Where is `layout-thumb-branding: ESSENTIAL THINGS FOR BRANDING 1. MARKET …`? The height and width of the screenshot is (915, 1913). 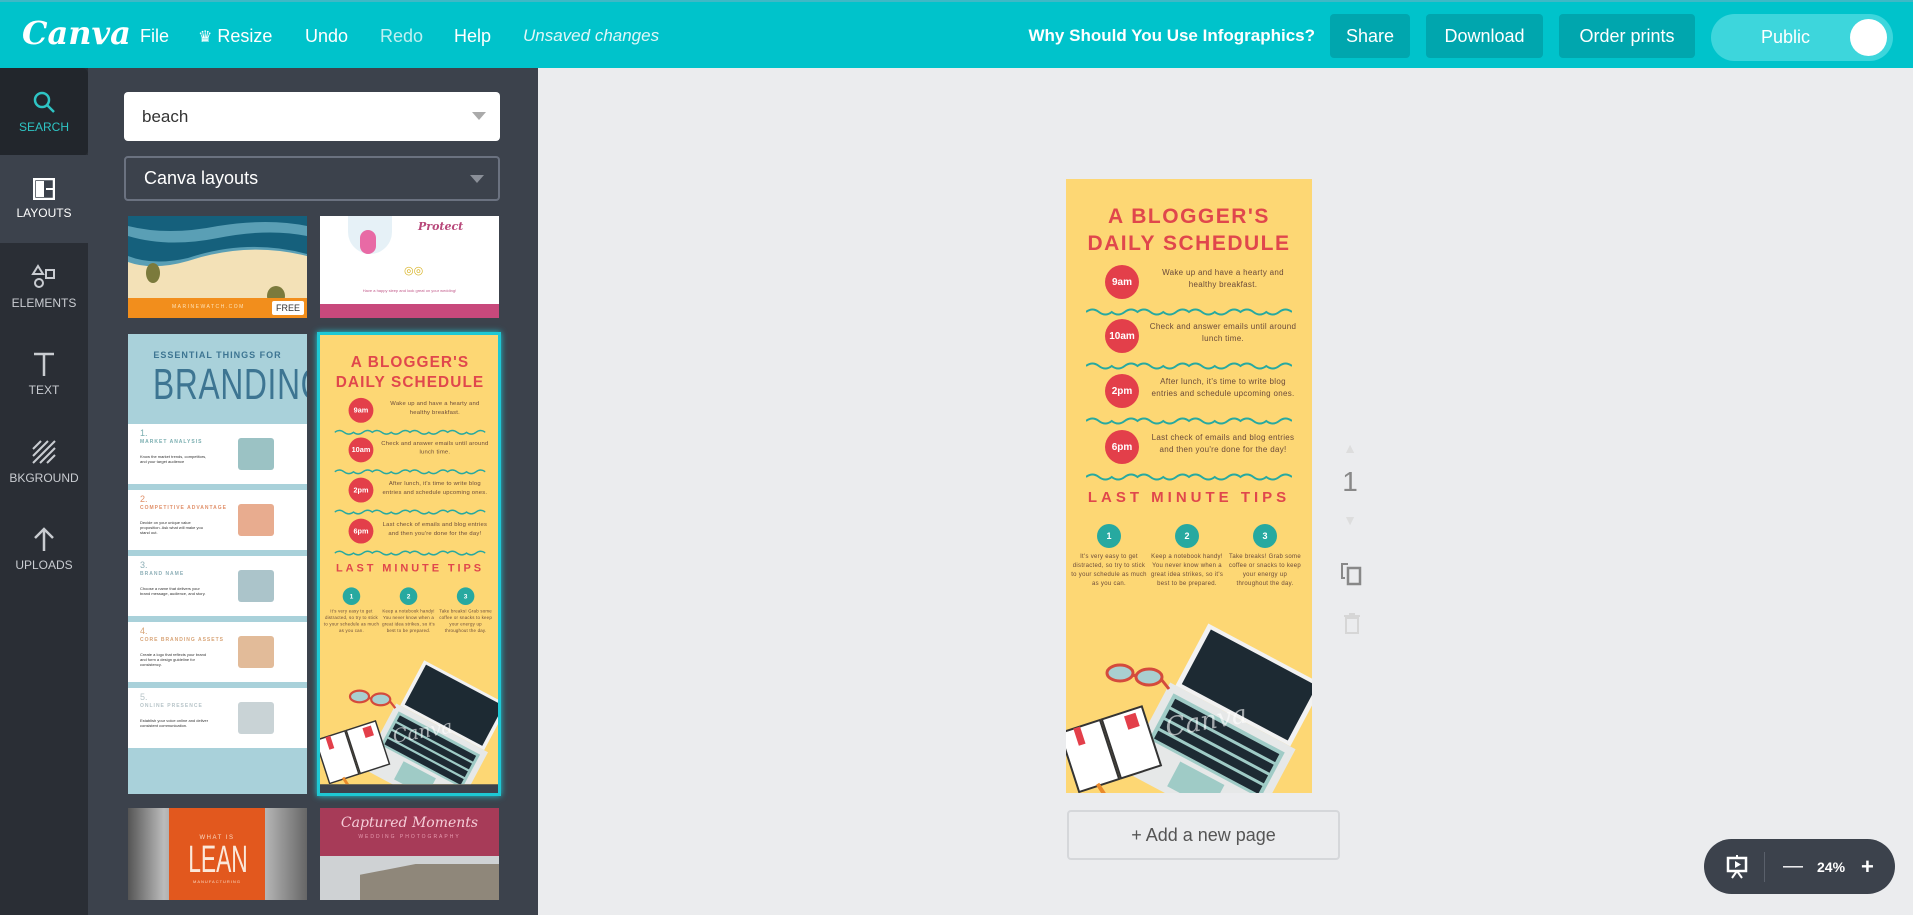 layout-thumb-branding: ESSENTIAL THINGS FOR BRANDING 1. MARKET … is located at coordinates (217, 564).